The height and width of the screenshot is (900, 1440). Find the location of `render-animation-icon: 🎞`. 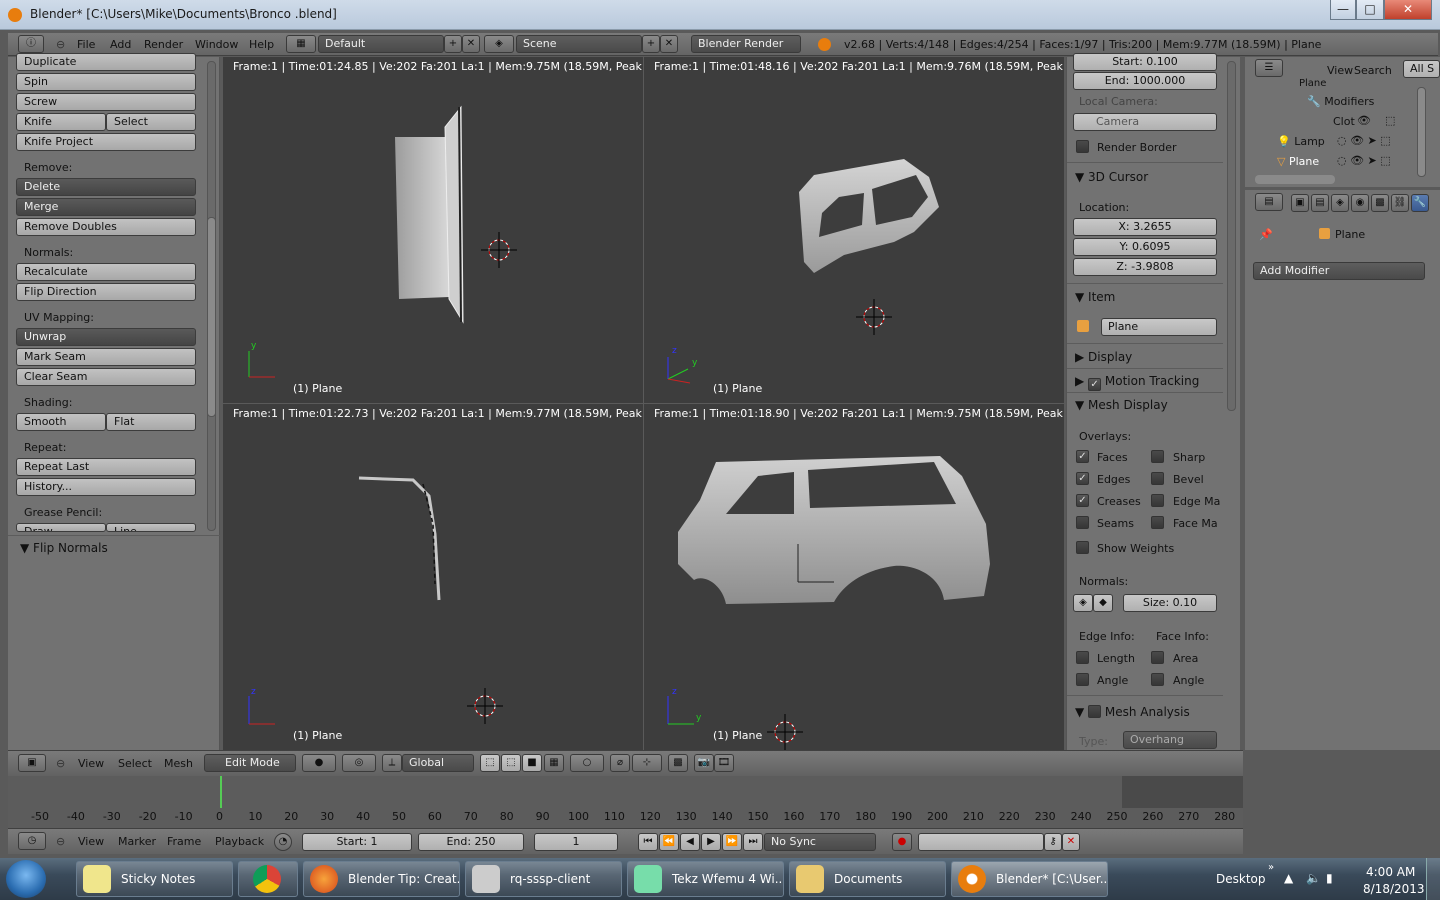

render-animation-icon: 🎞 is located at coordinates (724, 763).